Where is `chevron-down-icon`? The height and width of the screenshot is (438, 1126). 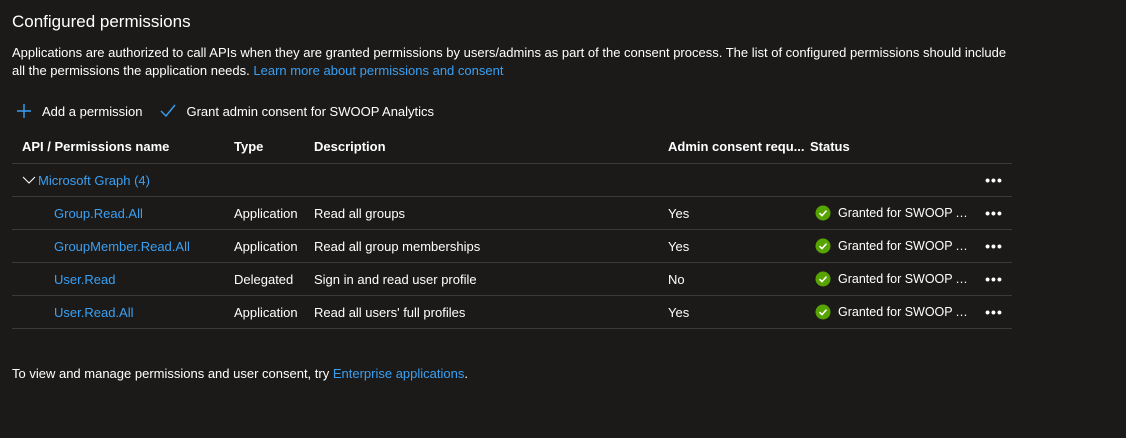
chevron-down-icon is located at coordinates (29, 180).